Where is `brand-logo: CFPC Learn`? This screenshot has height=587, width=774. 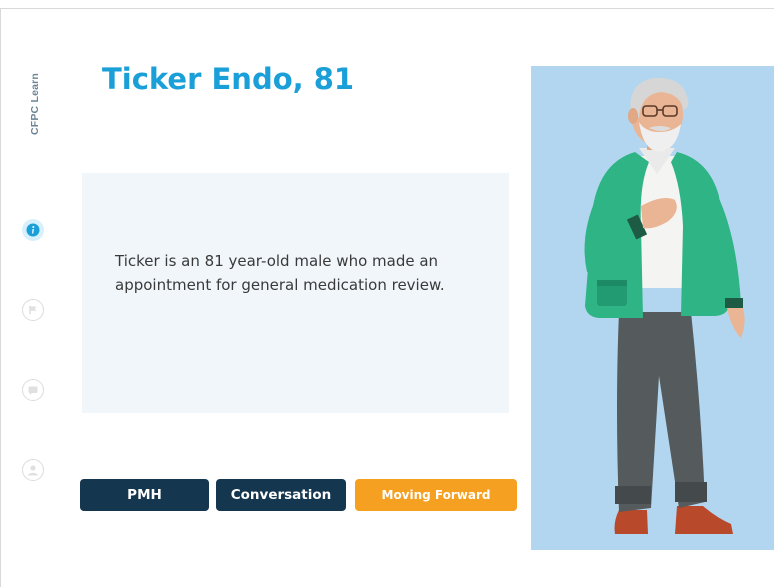
brand-logo: CFPC Learn is located at coordinates (35, 104).